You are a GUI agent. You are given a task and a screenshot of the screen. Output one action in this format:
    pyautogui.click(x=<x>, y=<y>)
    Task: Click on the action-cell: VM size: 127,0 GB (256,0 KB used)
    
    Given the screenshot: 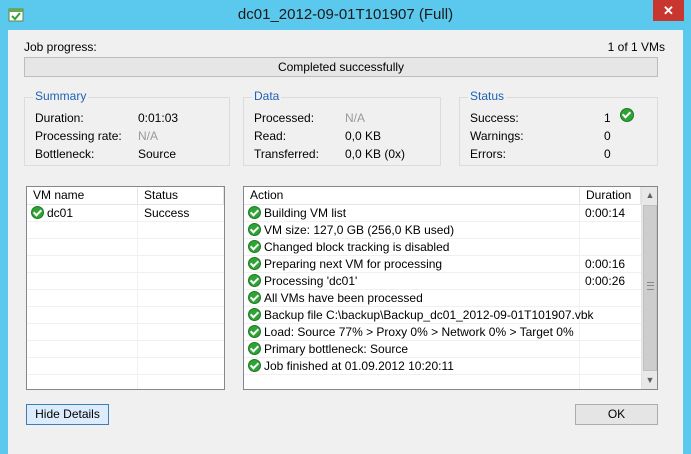 What is the action you would take?
    pyautogui.click(x=351, y=230)
    